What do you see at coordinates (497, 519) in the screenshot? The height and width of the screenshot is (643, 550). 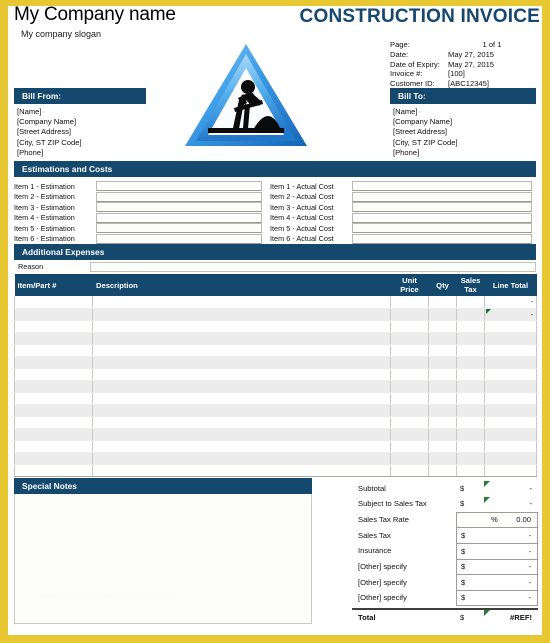 I see `totals-value-field: % 0.00` at bounding box center [497, 519].